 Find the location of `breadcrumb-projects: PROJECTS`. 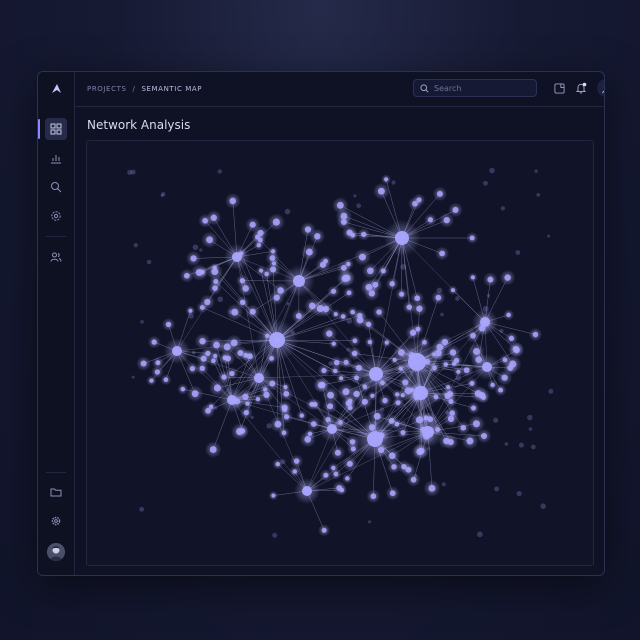

breadcrumb-projects: PROJECTS is located at coordinates (107, 89).